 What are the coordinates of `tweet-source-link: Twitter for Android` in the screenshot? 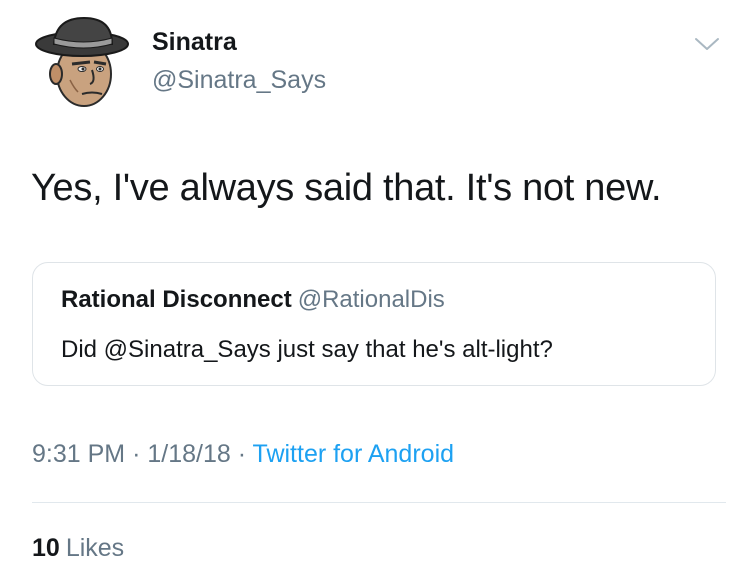 It's located at (353, 454).